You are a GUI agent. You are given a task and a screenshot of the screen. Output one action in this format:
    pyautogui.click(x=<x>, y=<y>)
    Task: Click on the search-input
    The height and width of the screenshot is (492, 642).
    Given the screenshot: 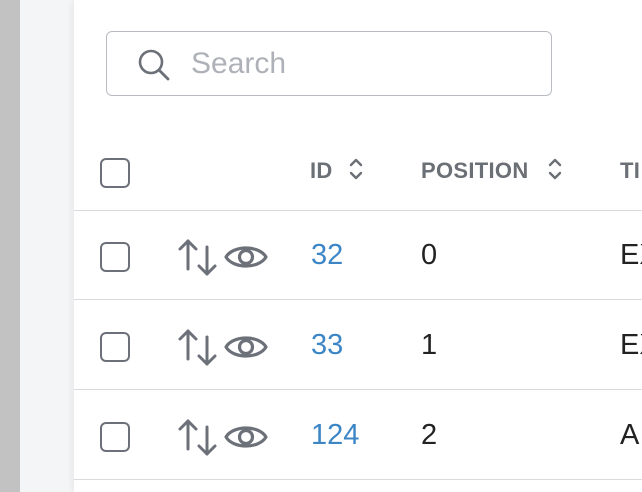 What is the action you would take?
    pyautogui.click(x=361, y=64)
    